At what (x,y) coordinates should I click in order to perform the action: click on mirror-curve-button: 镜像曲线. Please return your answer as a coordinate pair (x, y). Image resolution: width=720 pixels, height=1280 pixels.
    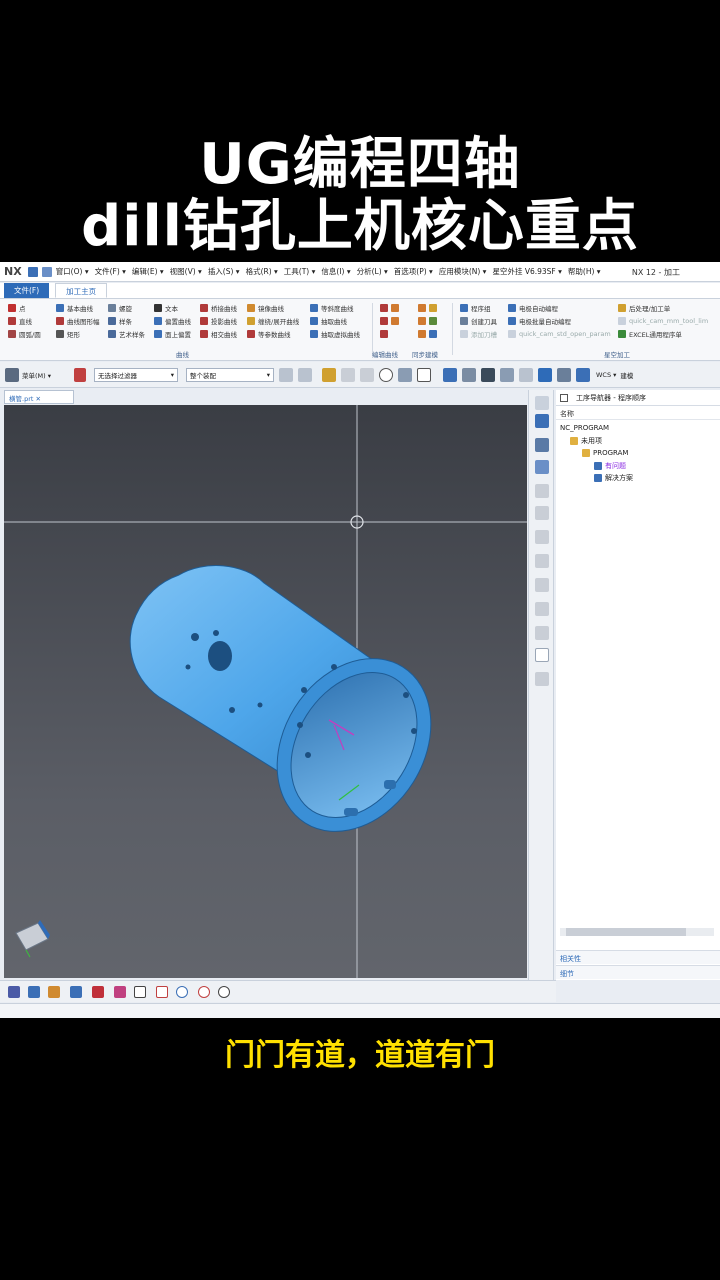
    Looking at the image, I should click on (273, 308).